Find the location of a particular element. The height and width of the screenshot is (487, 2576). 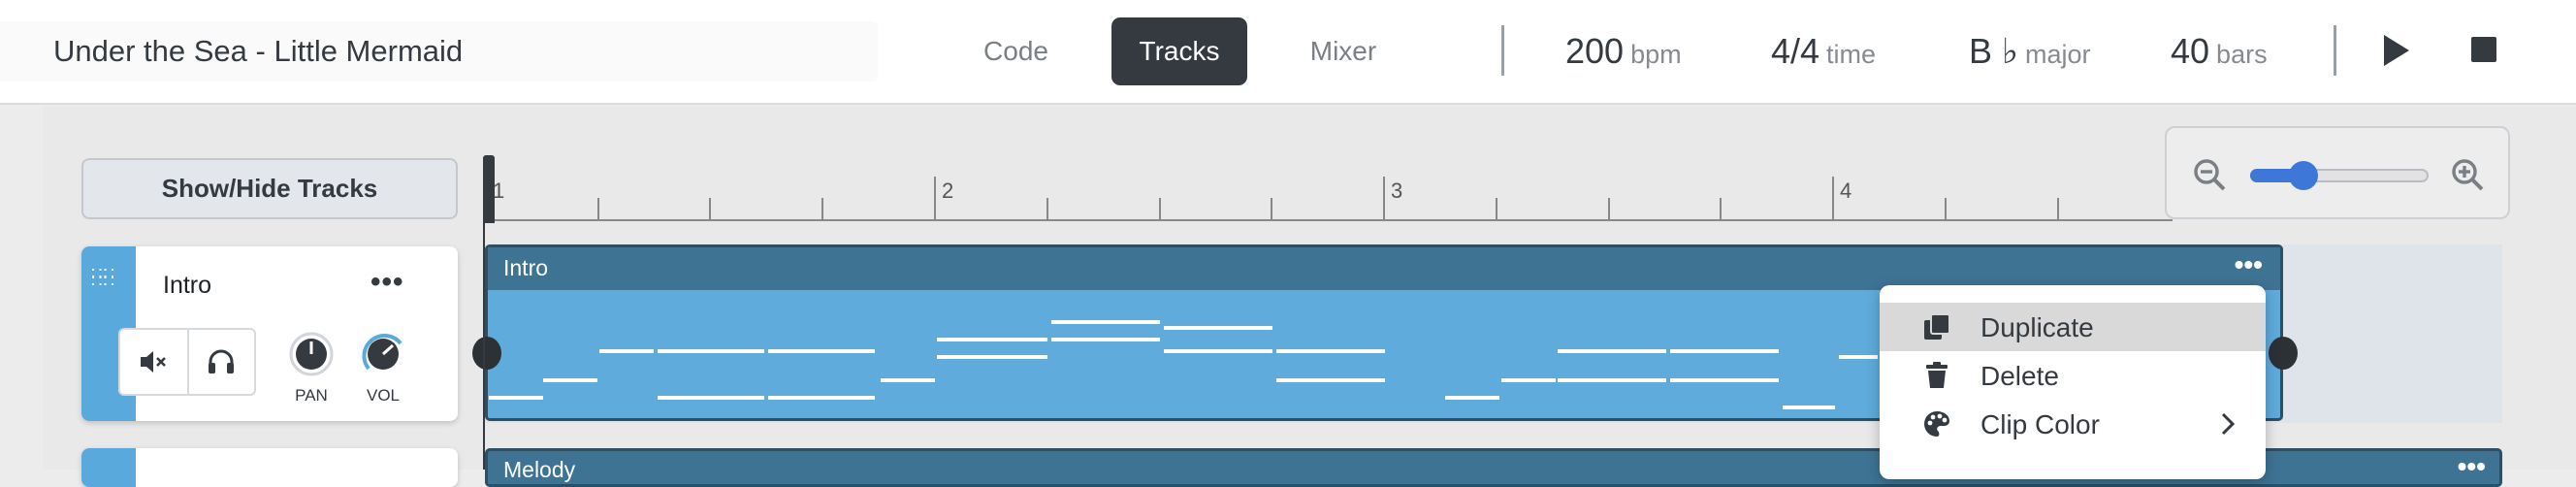

tab-mixer: Mixer is located at coordinates (1343, 51).